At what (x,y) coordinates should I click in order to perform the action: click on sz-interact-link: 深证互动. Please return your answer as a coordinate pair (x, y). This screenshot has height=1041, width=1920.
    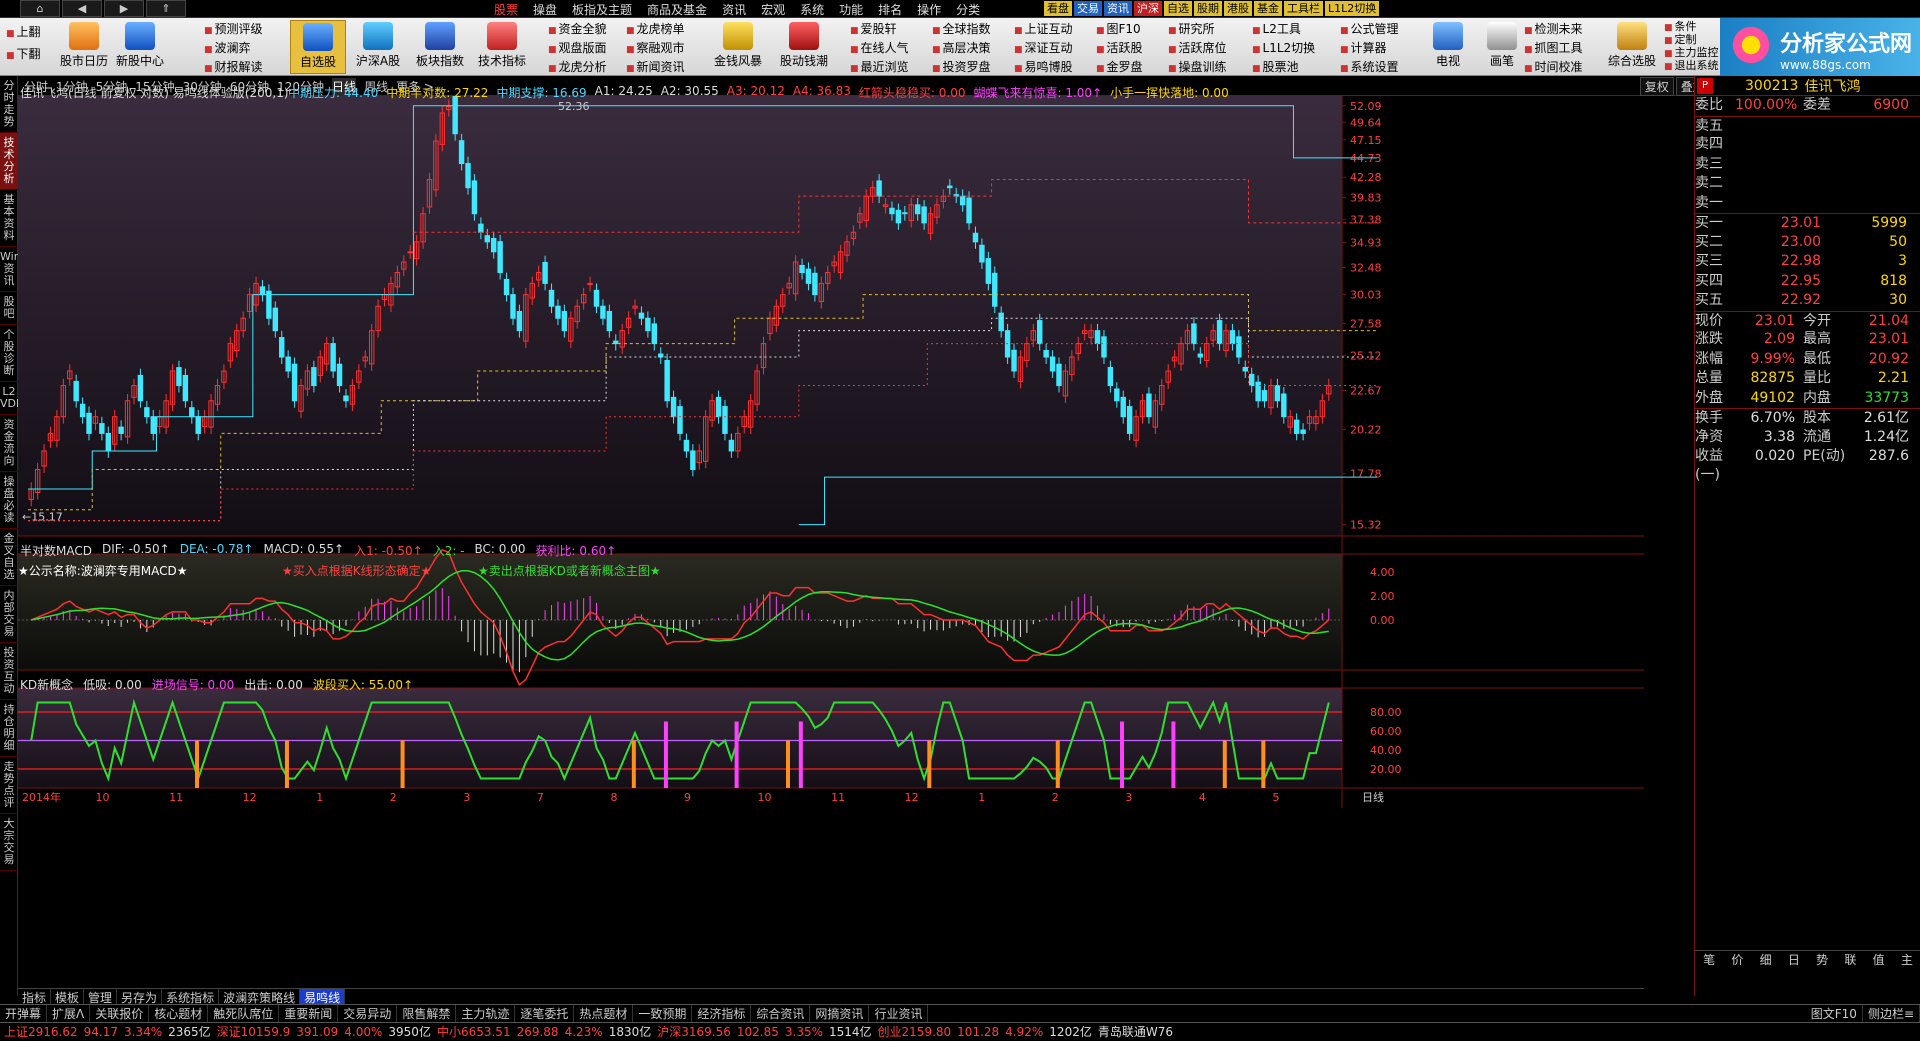
    Looking at the image, I should click on (1043, 49).